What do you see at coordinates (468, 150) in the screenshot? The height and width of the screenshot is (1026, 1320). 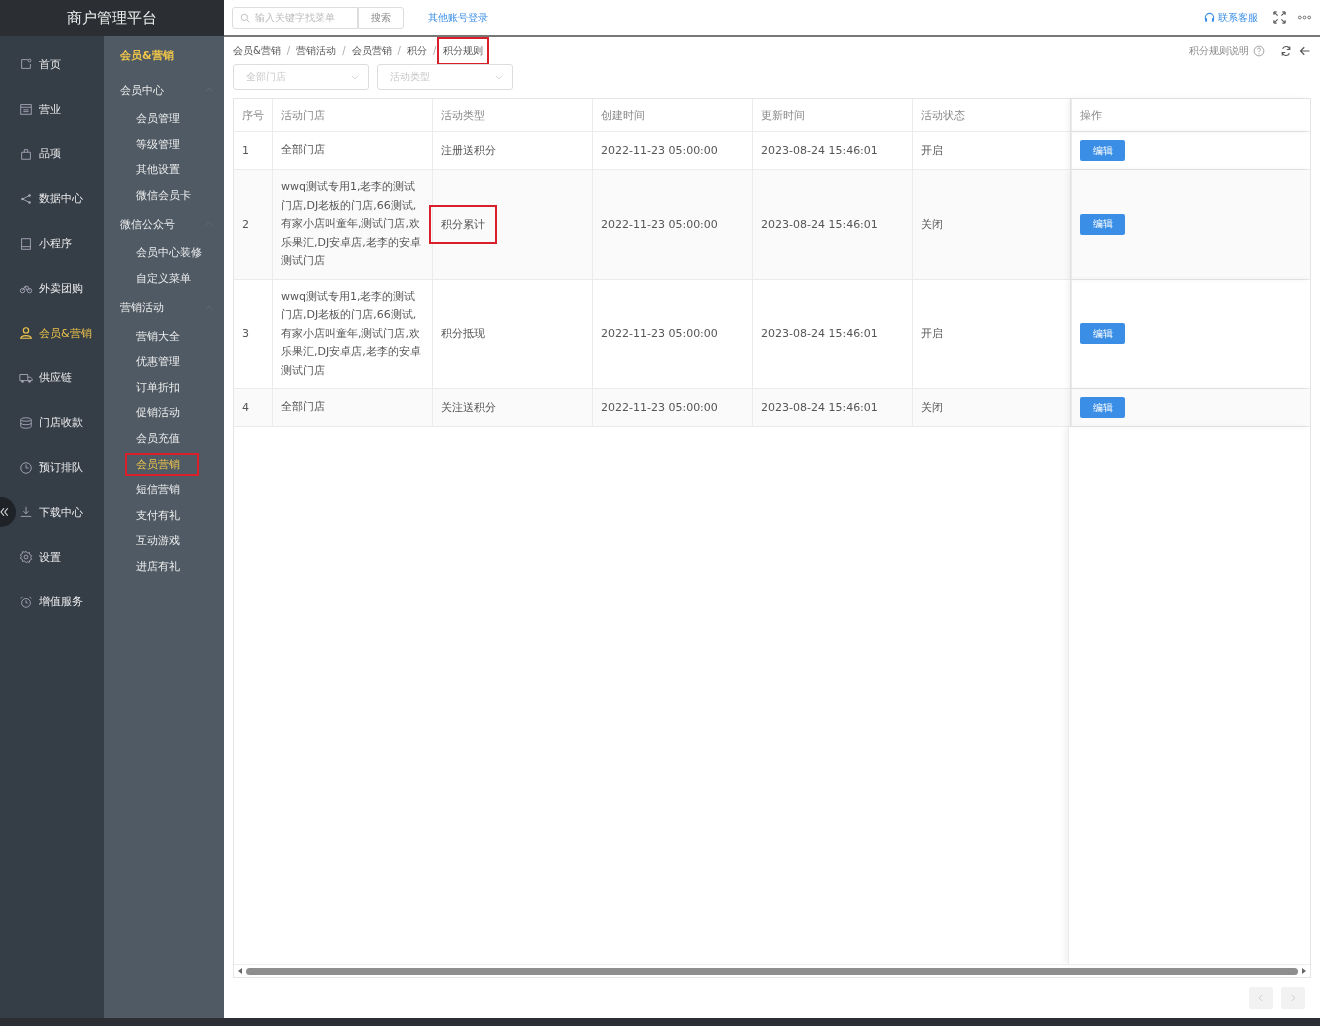 I see `table-cell: 注册送积分` at bounding box center [468, 150].